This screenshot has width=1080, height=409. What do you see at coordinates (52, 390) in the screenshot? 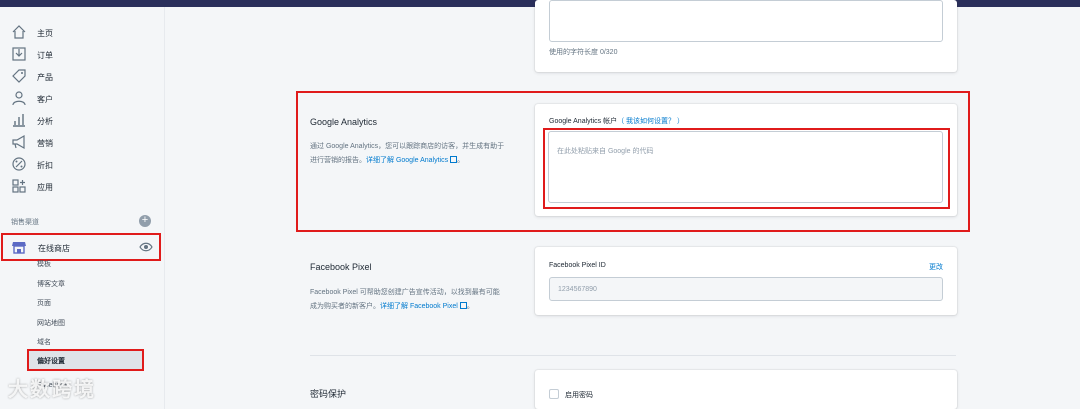
I see `watermark: 大数跨境` at bounding box center [52, 390].